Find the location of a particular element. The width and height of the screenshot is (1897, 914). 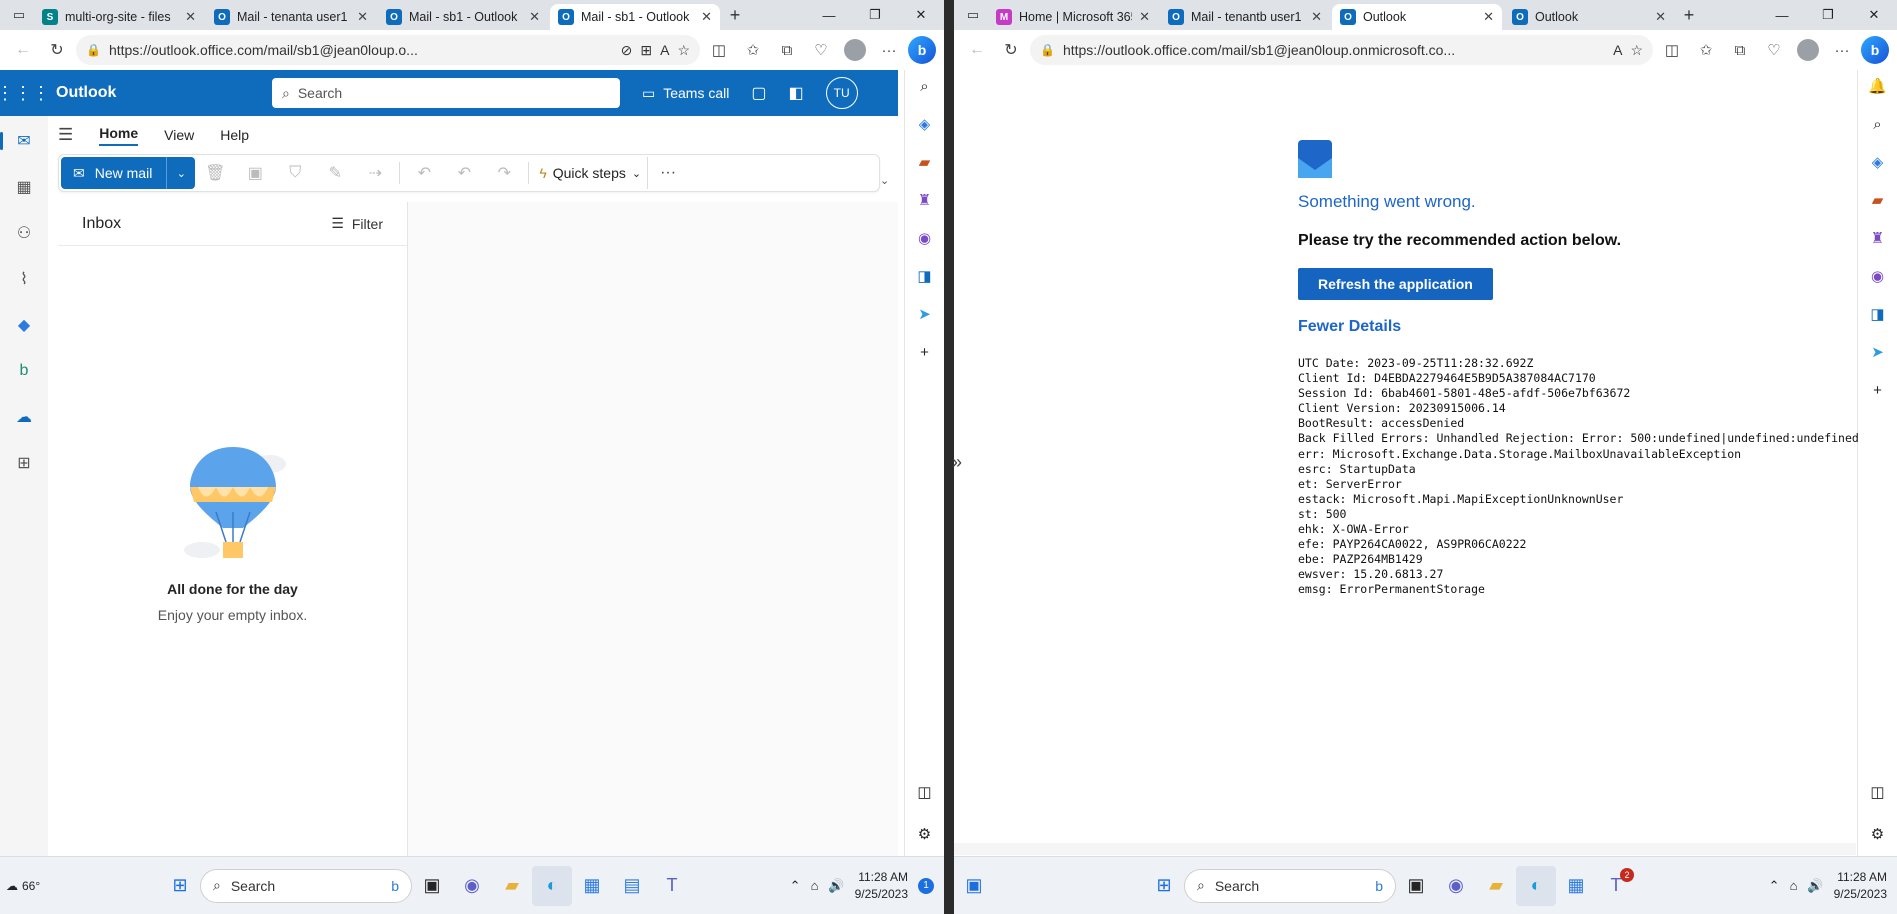

tab-view: View is located at coordinates (179, 135).